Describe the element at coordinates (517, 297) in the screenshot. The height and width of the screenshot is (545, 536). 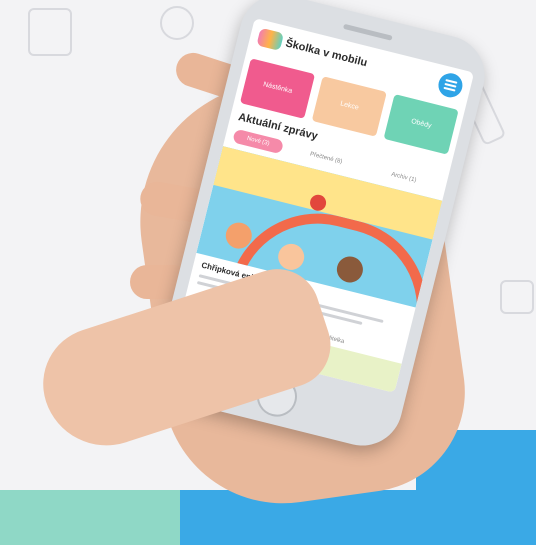
I see `doodle-block-icon` at that location.